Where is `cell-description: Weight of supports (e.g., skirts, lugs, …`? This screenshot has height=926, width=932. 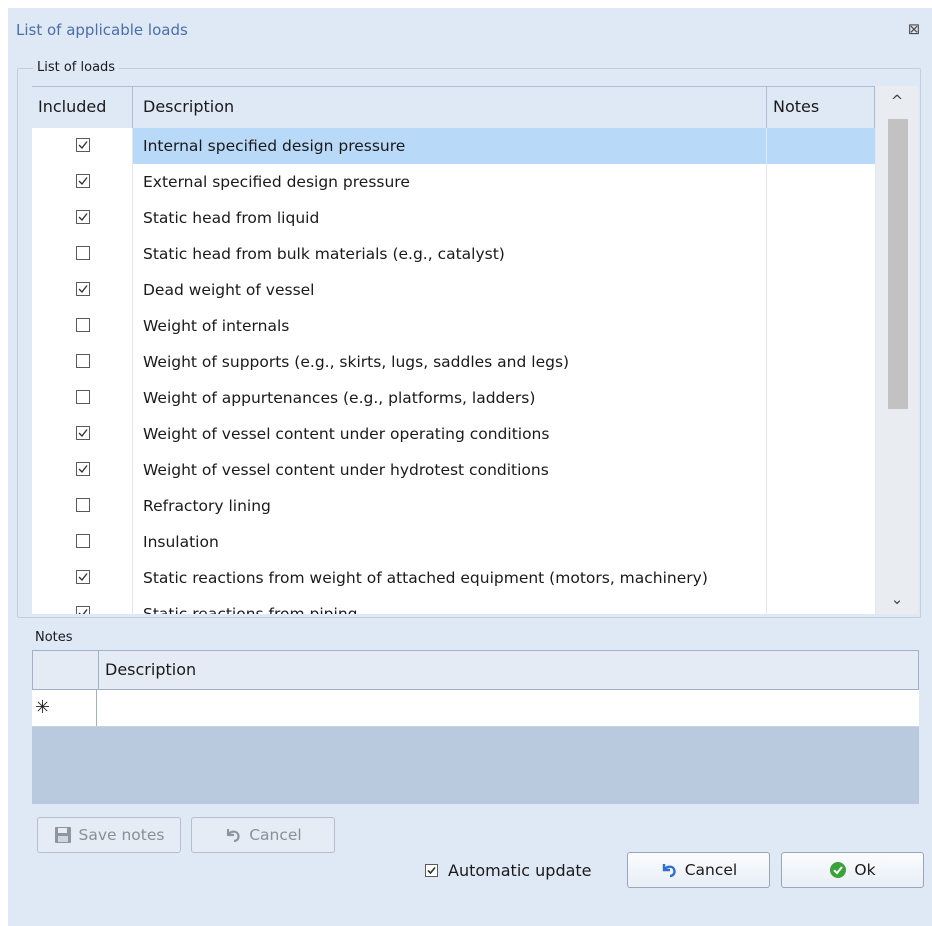
cell-description: Weight of supports (e.g., skirts, lugs, … is located at coordinates (450, 362).